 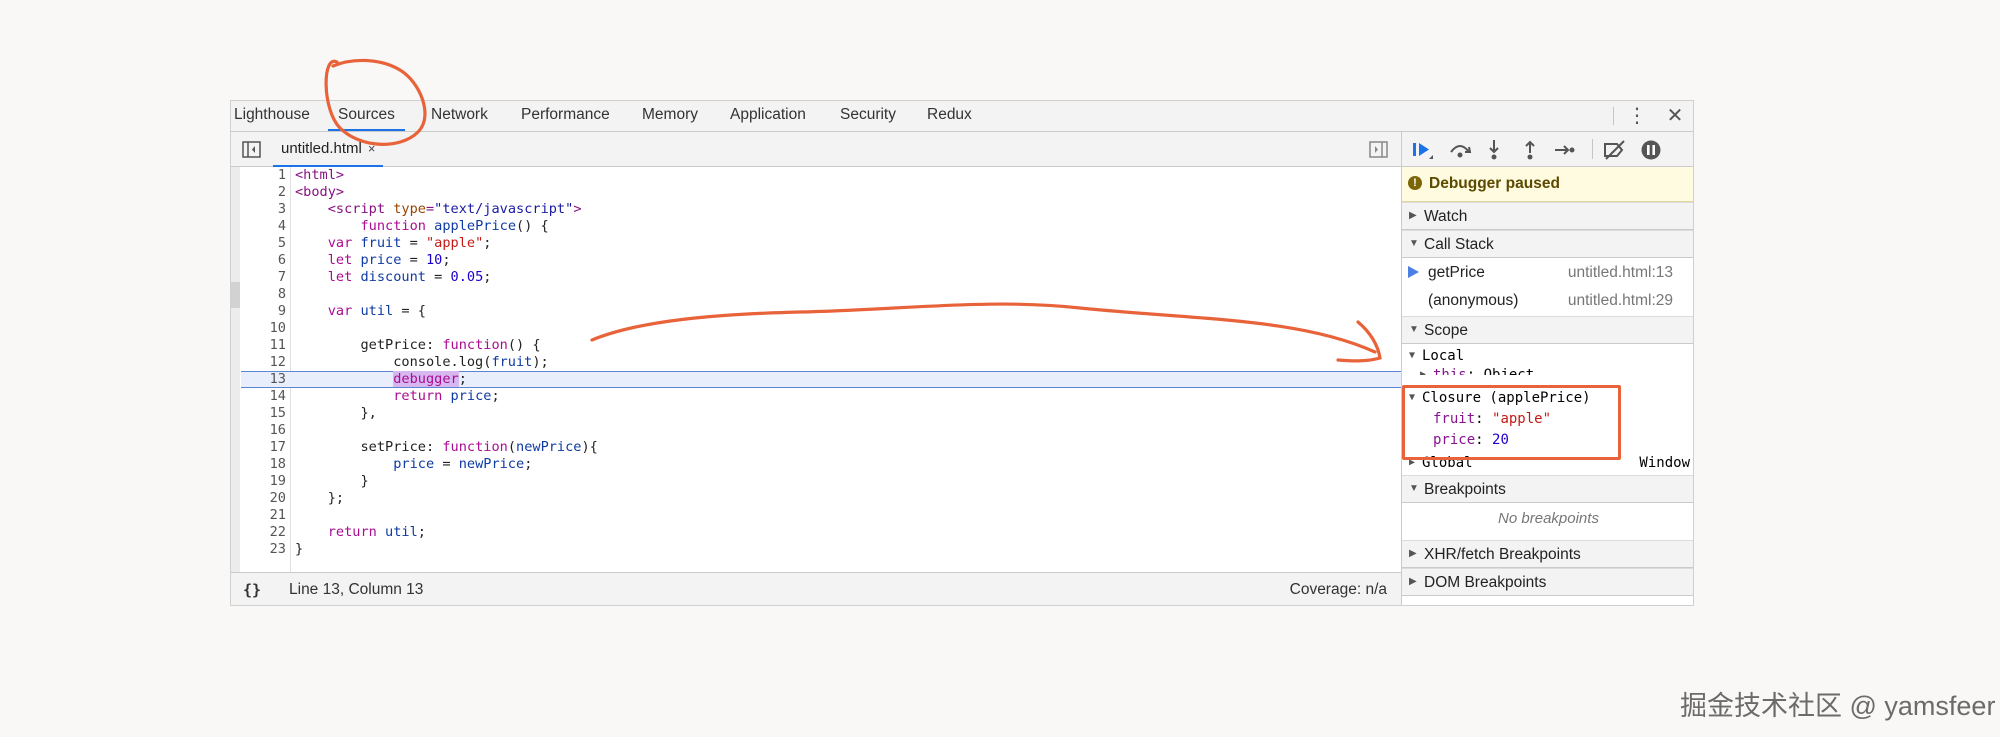 I want to click on pause-on-exceptions-icon, so click(x=1651, y=150).